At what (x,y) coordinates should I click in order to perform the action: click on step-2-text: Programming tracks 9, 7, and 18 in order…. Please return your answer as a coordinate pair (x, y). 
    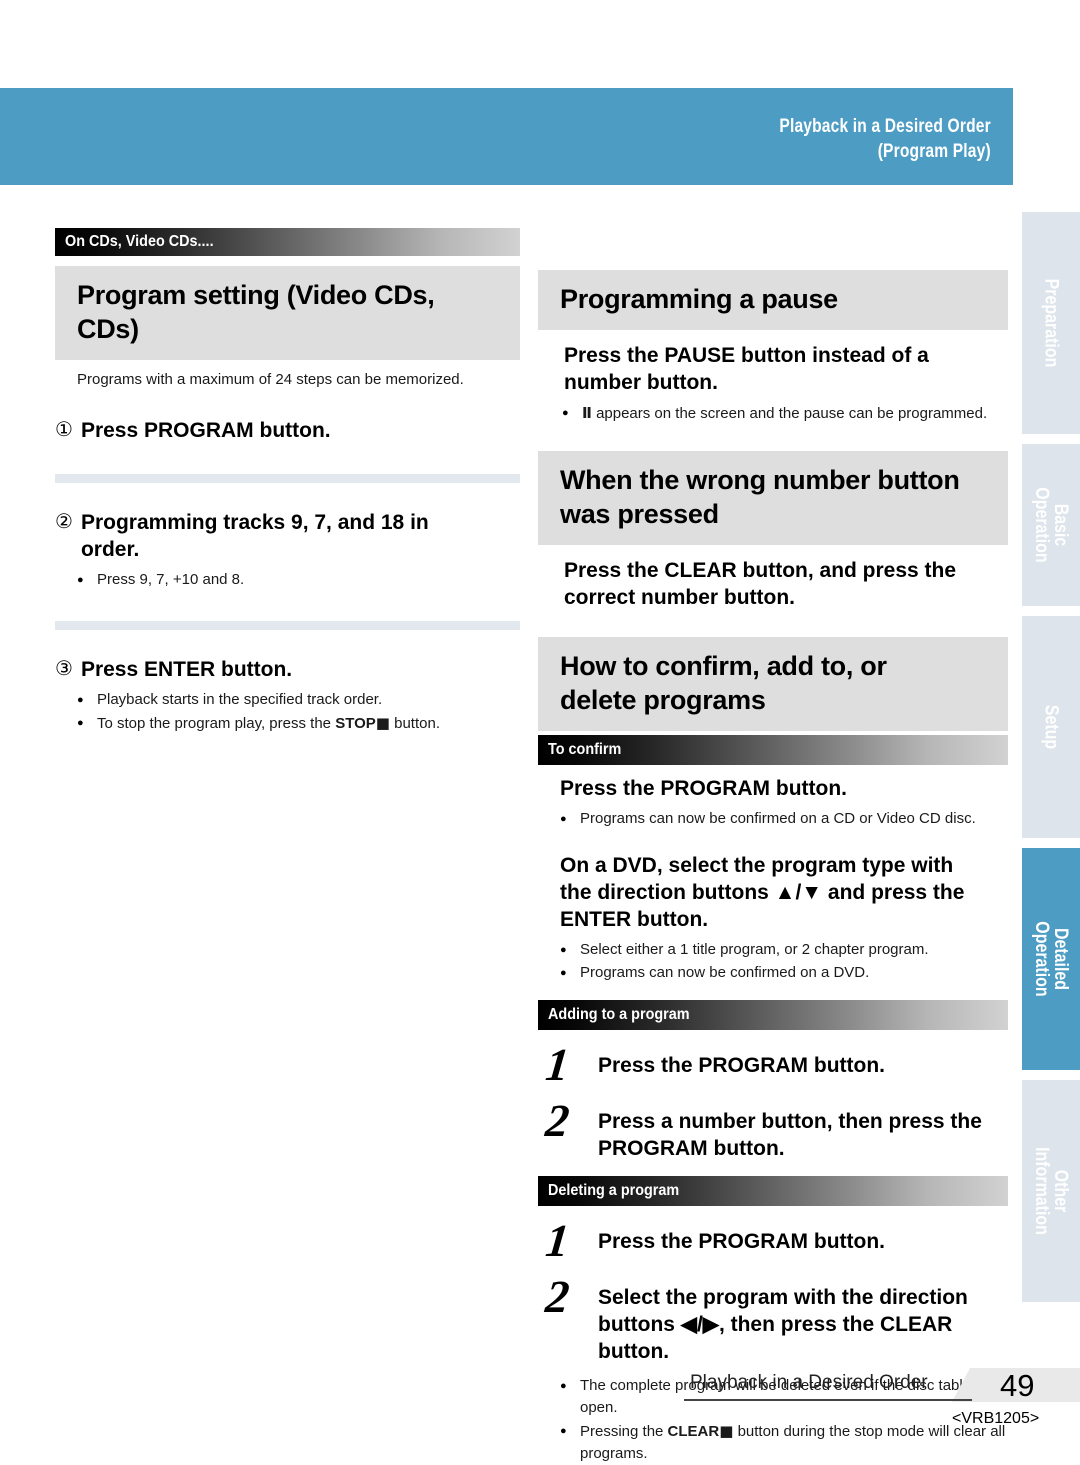
    Looking at the image, I should click on (254, 536).